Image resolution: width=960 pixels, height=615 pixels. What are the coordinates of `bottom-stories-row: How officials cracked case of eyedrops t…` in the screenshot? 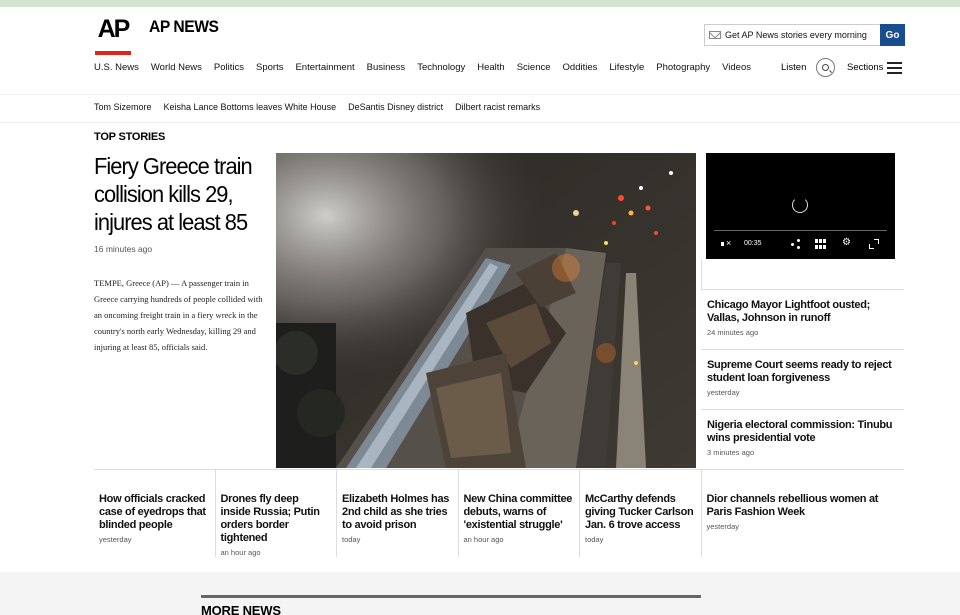 It's located at (499, 513).